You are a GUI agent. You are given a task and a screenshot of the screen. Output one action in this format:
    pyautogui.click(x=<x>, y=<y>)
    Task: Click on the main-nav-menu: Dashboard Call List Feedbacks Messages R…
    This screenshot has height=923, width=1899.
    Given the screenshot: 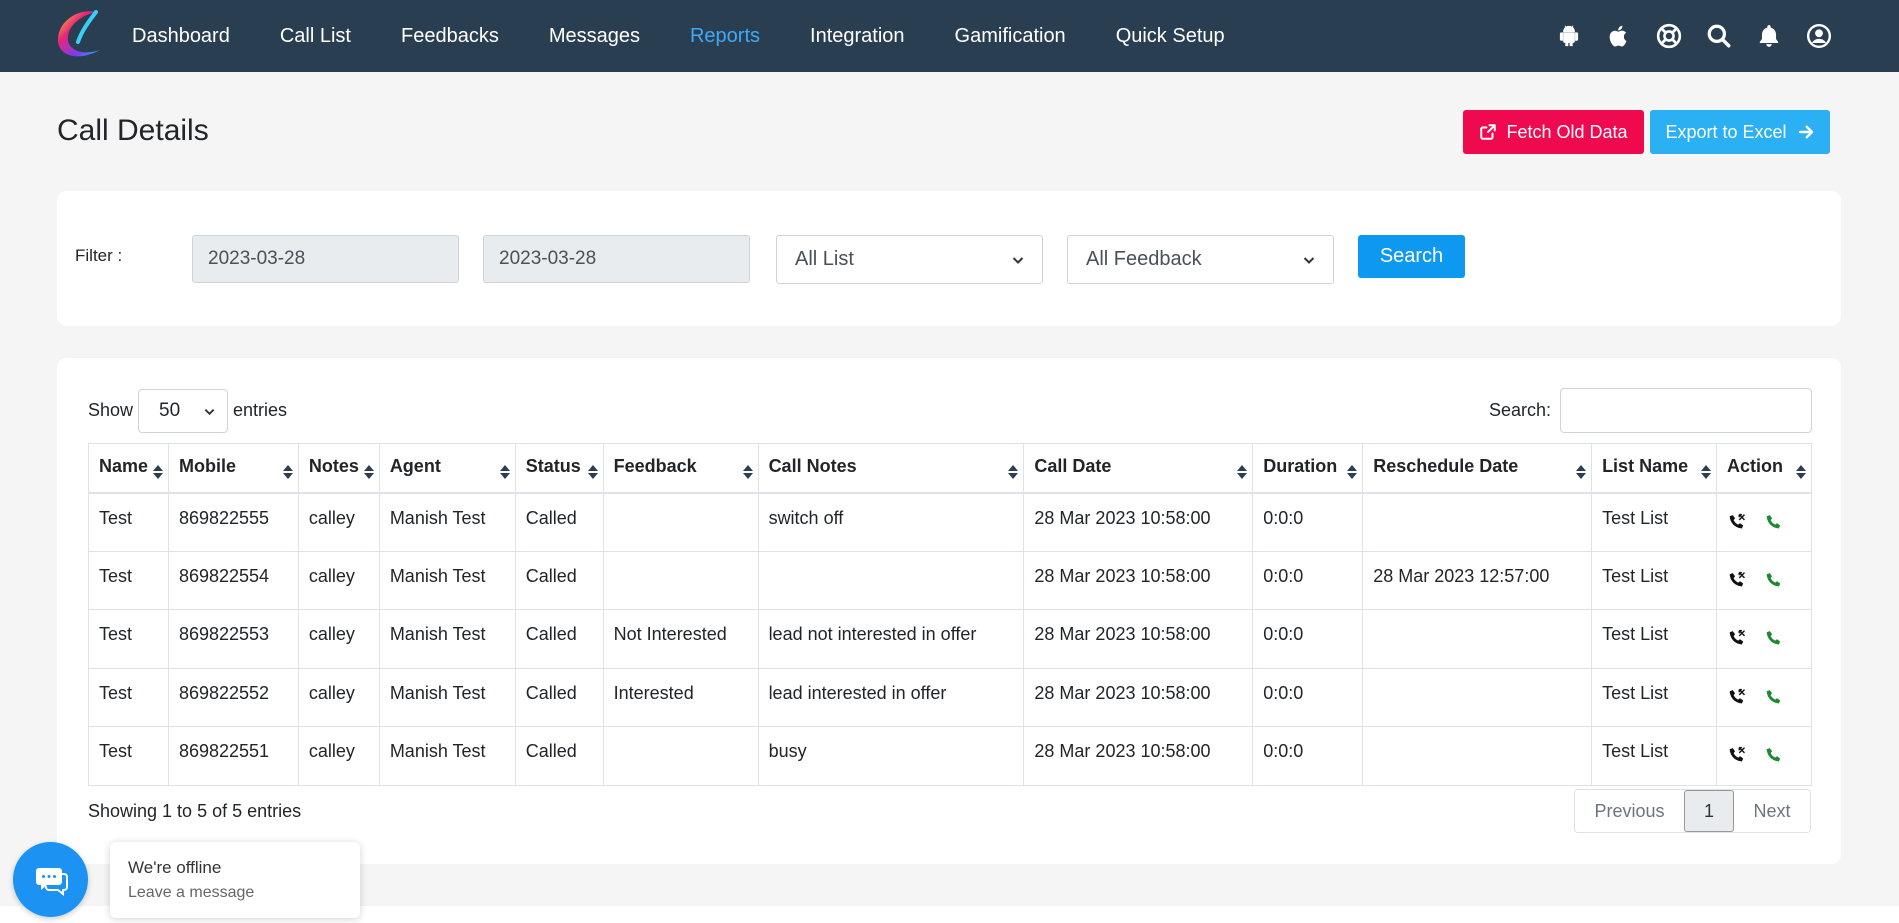 What is the action you would take?
    pyautogui.click(x=703, y=36)
    